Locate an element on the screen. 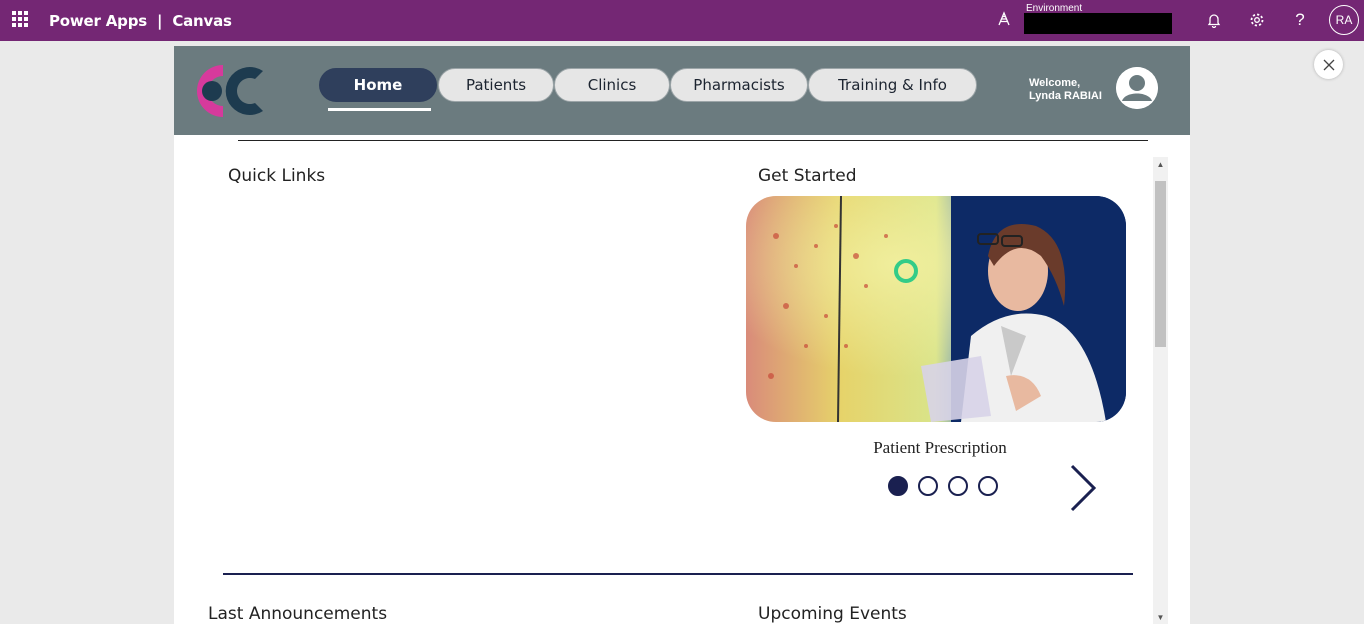 The width and height of the screenshot is (1364, 624). scroll-up-icon: ▲ is located at coordinates (1160, 164).